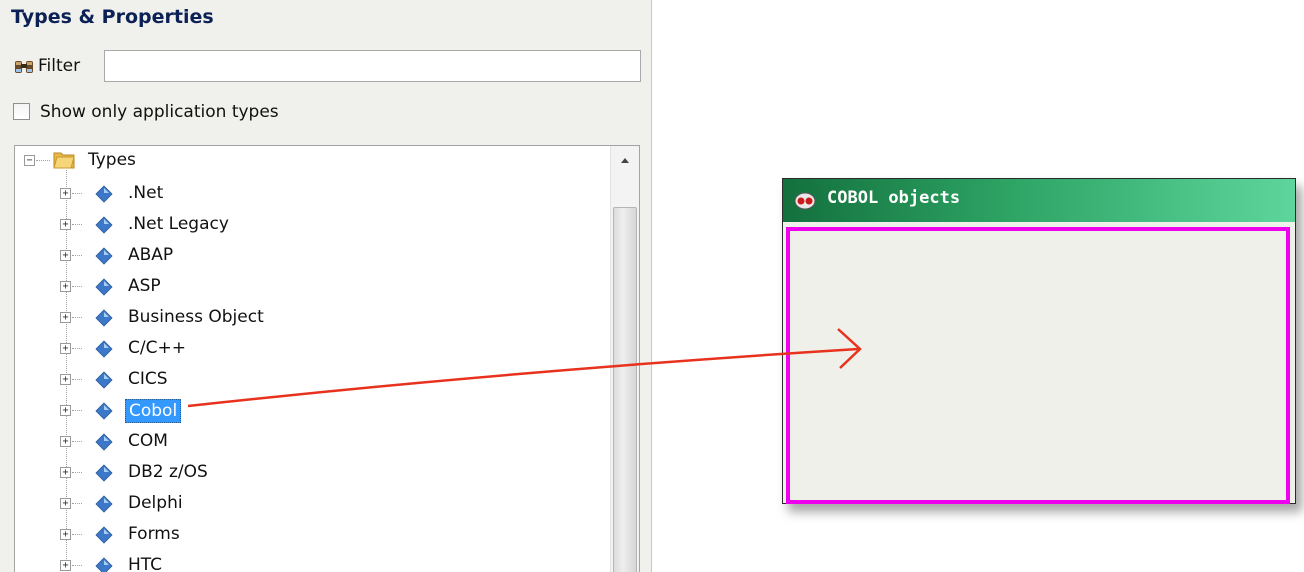 Image resolution: width=1304 pixels, height=572 pixels. Describe the element at coordinates (315, 472) in the screenshot. I see `tree-item: + DB2 z/OS` at that location.